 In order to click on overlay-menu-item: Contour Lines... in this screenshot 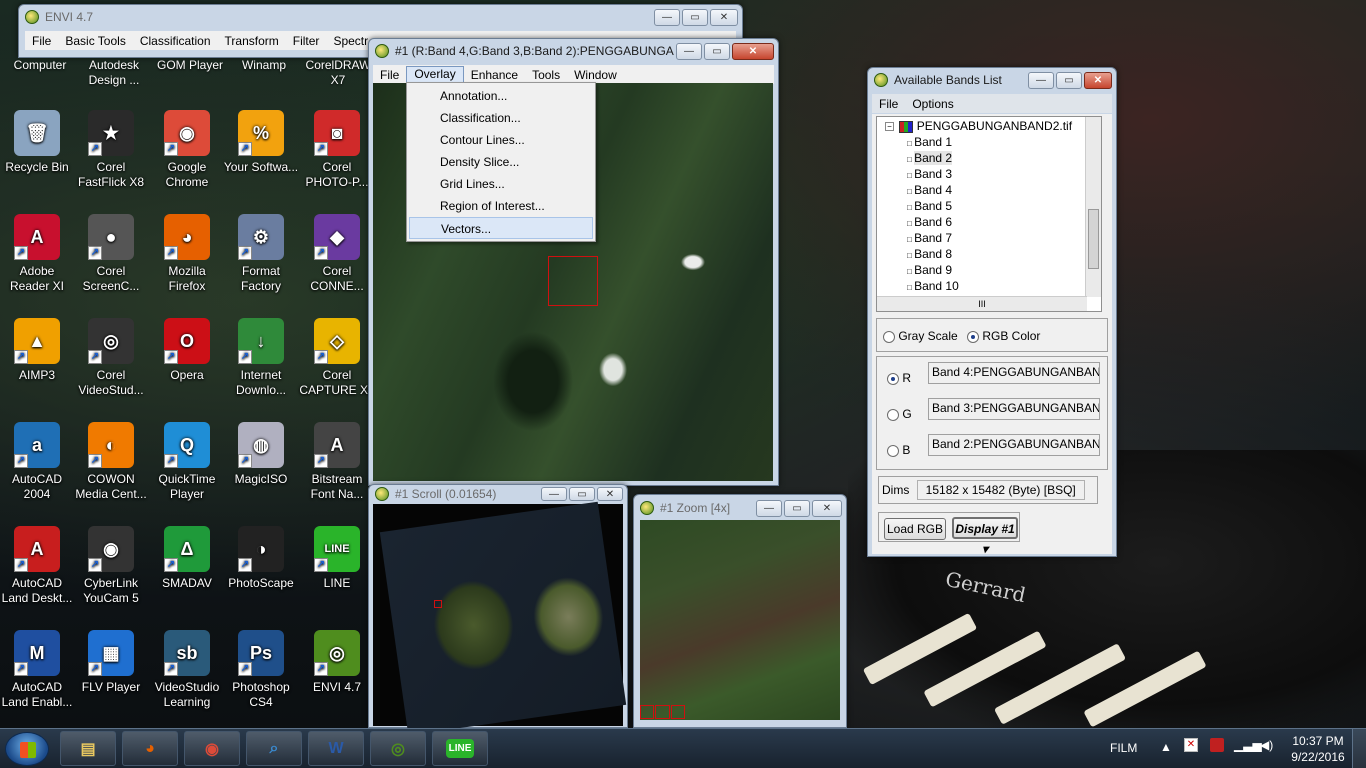, I will do `click(501, 140)`.